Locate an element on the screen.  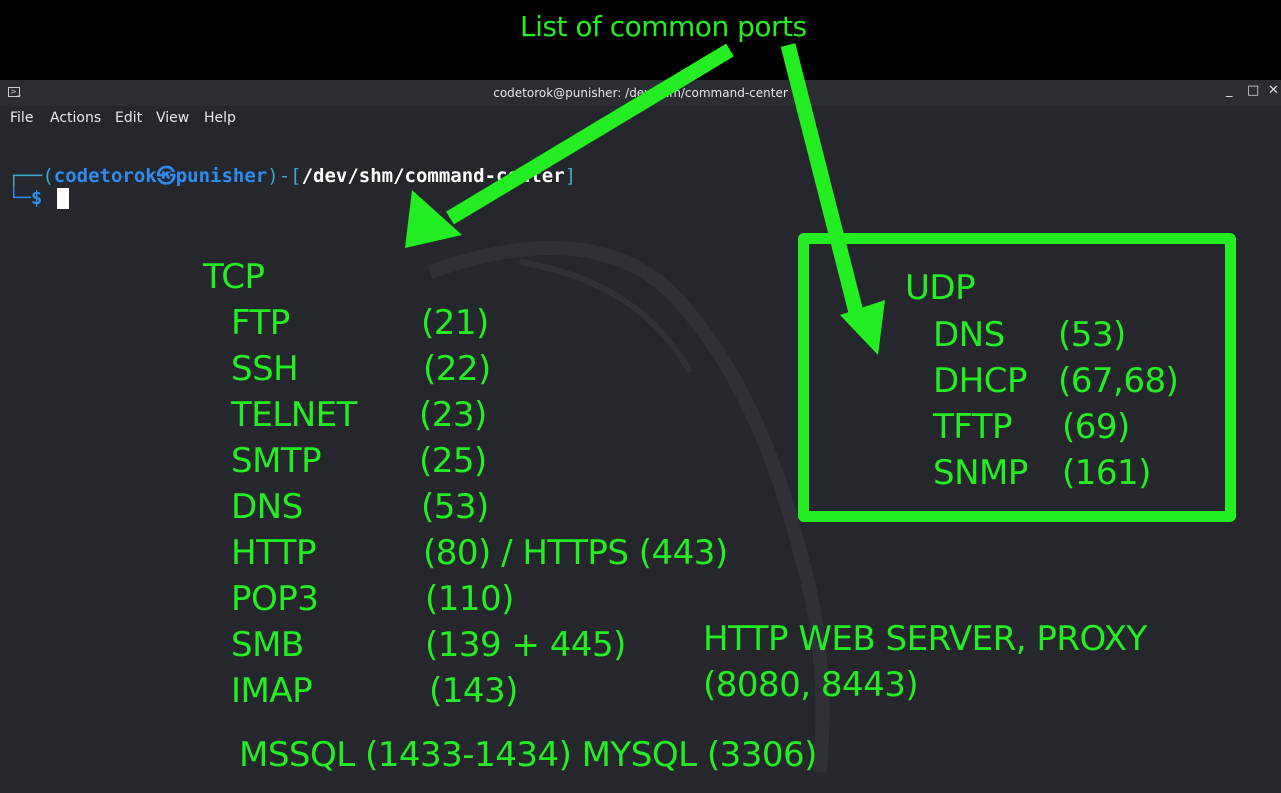
arrow-to-tcp-shaft is located at coordinates (590, 134).